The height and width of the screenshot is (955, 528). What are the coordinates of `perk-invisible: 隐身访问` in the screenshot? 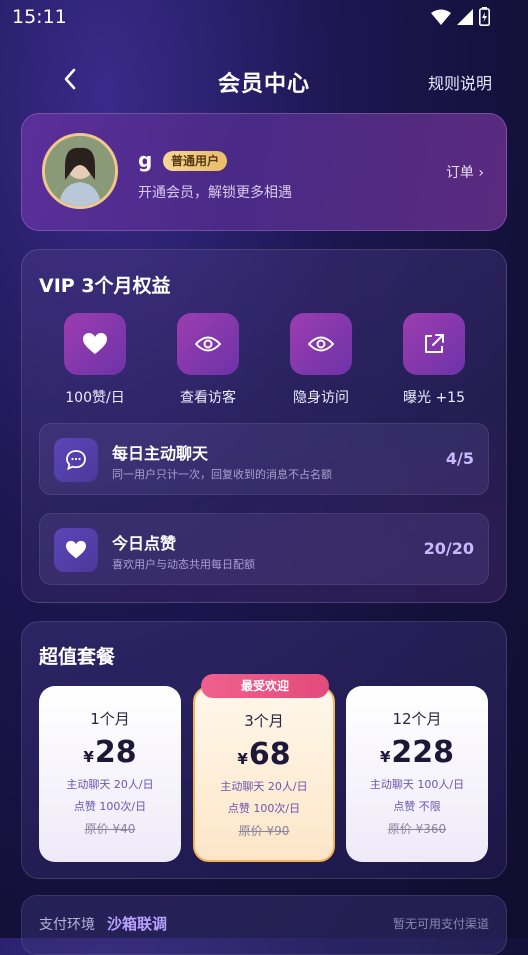 It's located at (321, 360).